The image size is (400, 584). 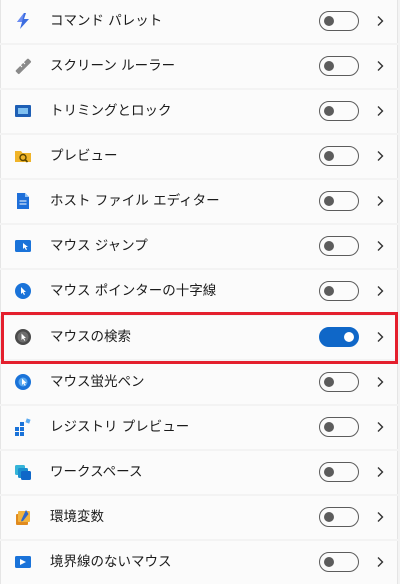 What do you see at coordinates (199, 427) in the screenshot?
I see `list-item-registry-preview: レジストリ プレビュー` at bounding box center [199, 427].